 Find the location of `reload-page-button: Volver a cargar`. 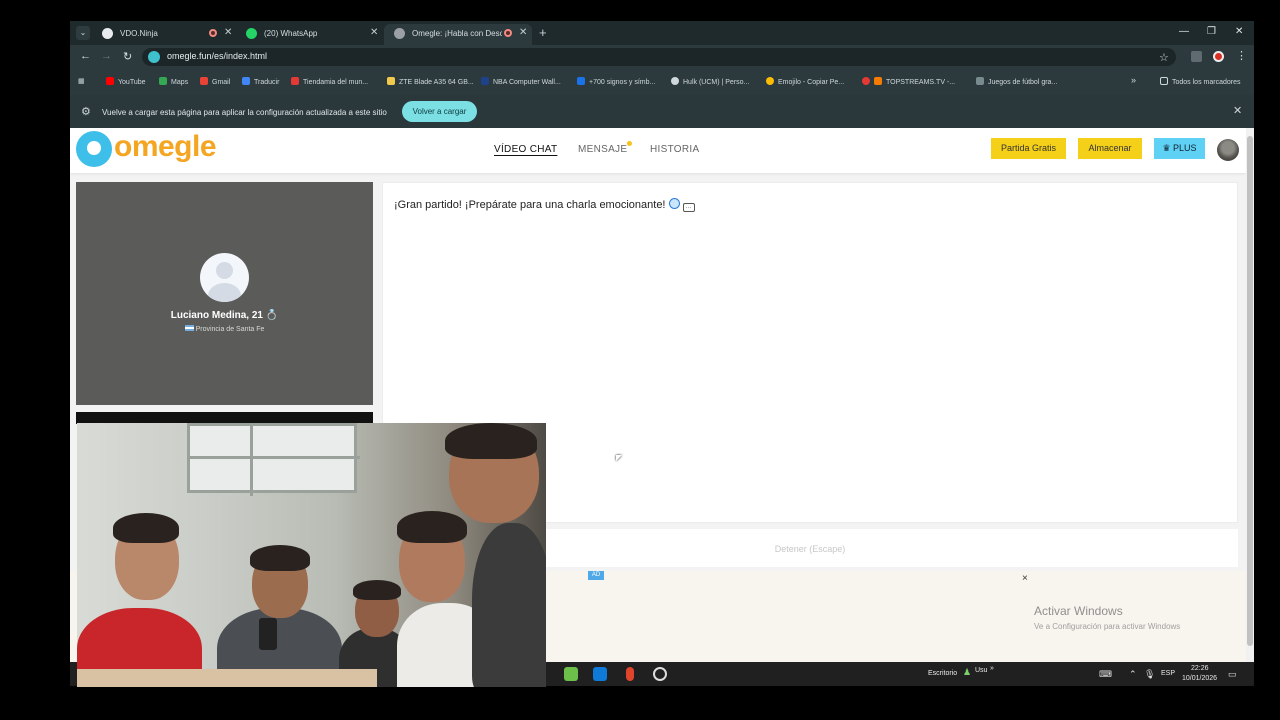

reload-page-button: Volver a cargar is located at coordinates (439, 111).